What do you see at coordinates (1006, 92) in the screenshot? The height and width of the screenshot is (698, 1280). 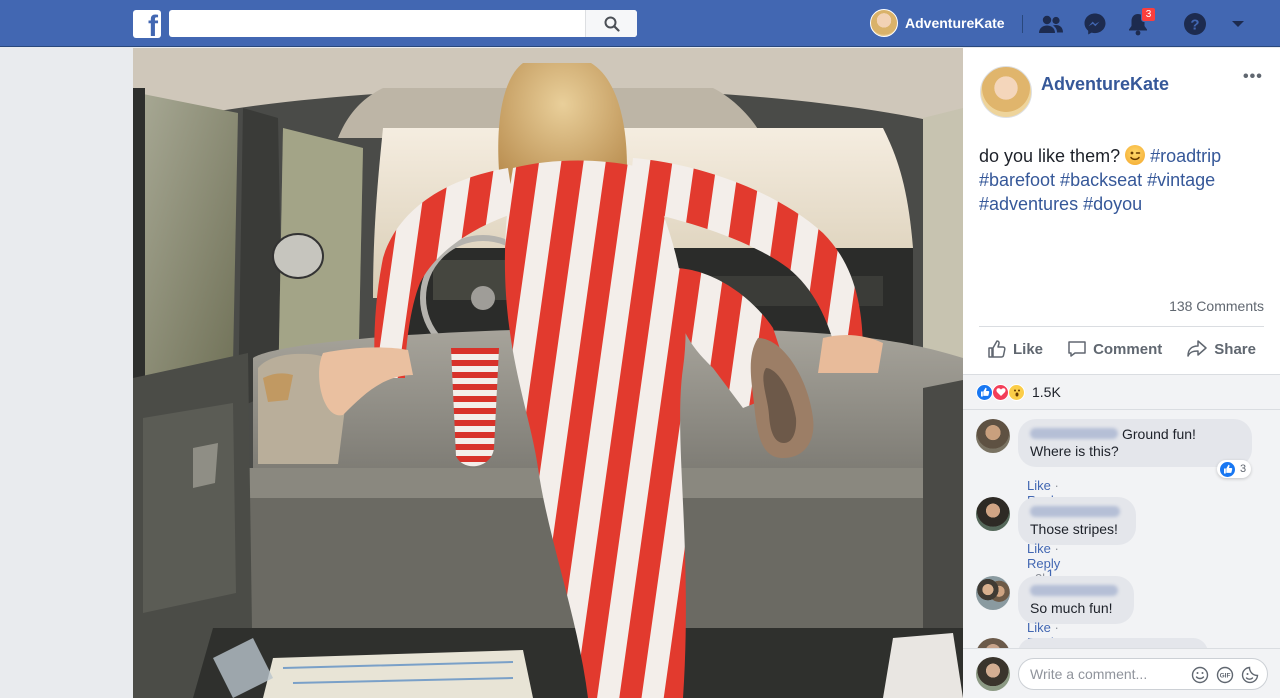 I see `author-avatar` at bounding box center [1006, 92].